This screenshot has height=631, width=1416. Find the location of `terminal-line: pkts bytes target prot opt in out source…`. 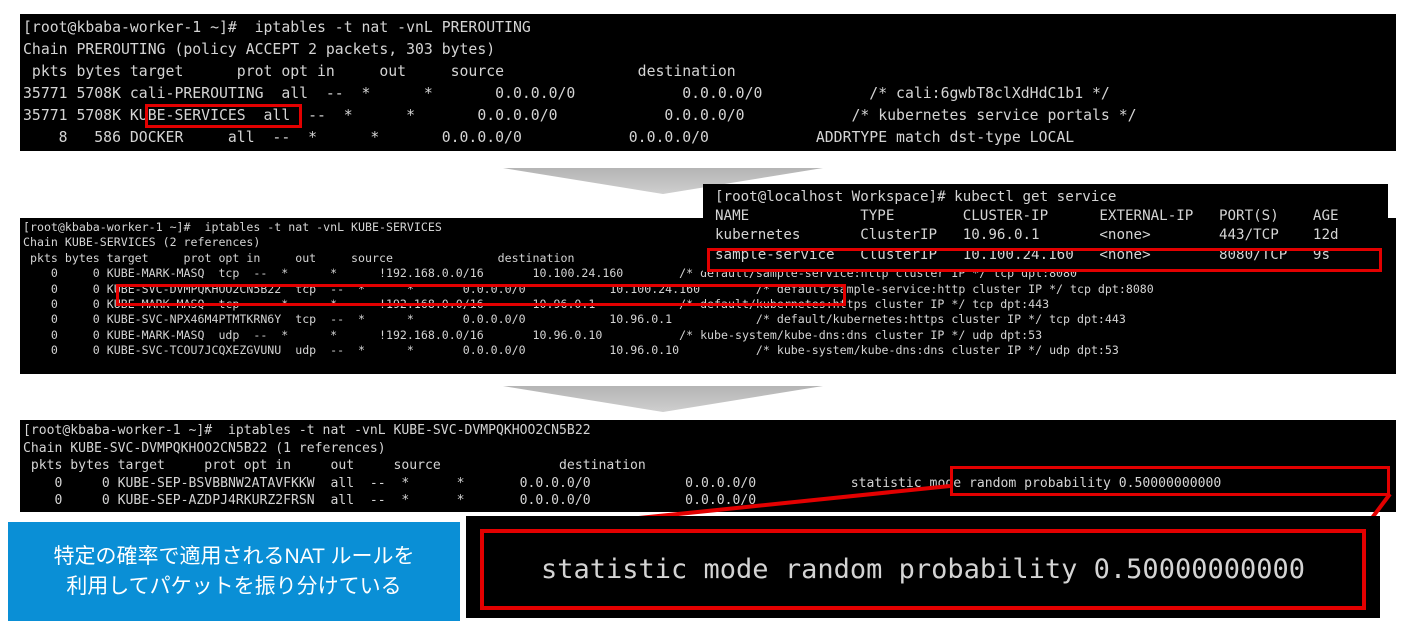

terminal-line: pkts bytes target prot opt in out source… is located at coordinates (379, 71).